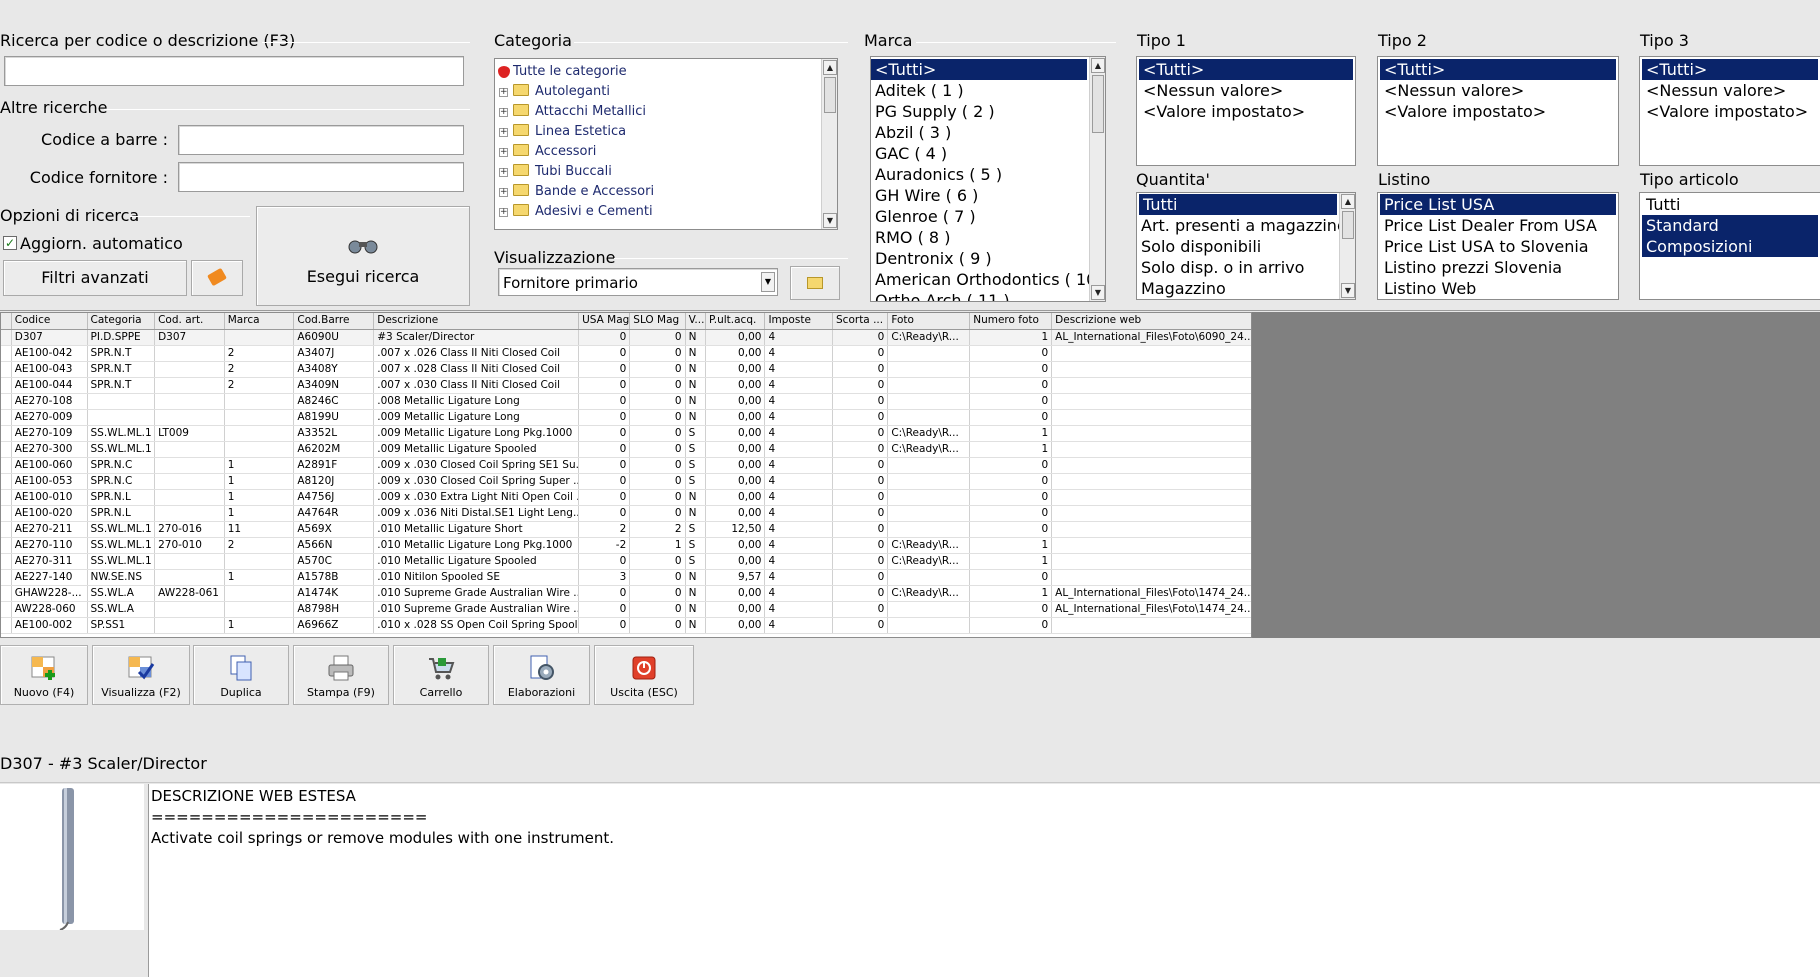 Image resolution: width=1820 pixels, height=977 pixels. I want to click on list-item: <Valore impostato>, so click(1730, 111).